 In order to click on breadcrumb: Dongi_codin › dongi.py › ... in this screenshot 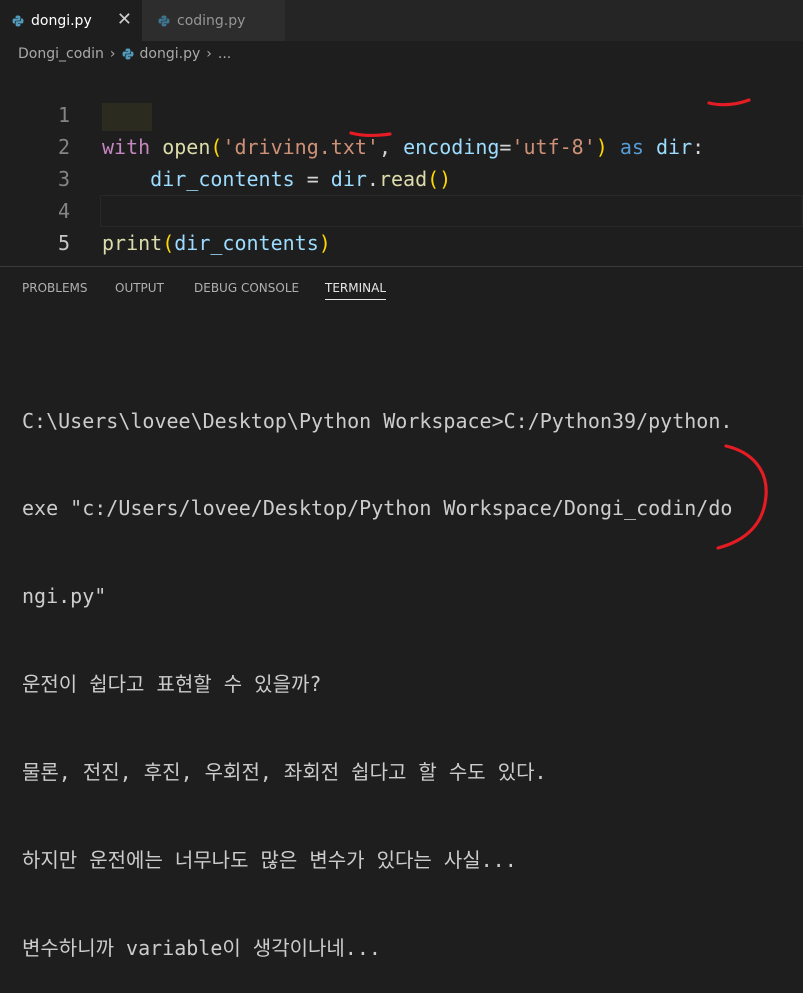, I will do `click(124, 54)`.